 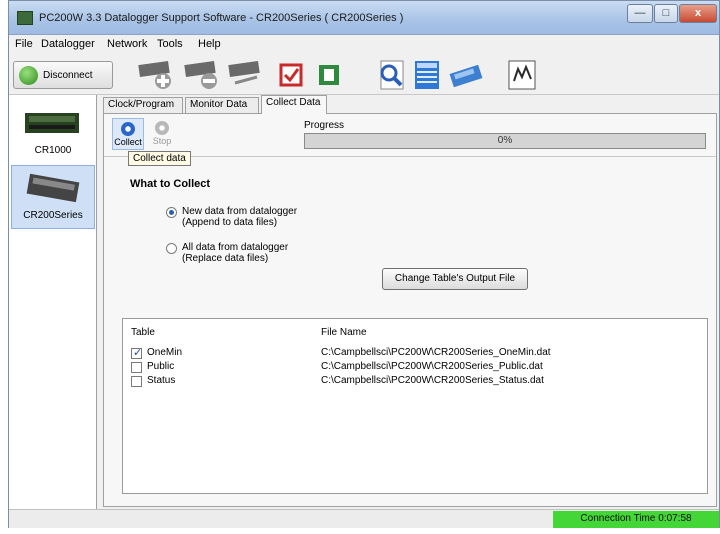 What do you see at coordinates (24, 44) in the screenshot?
I see `menu-file: File` at bounding box center [24, 44].